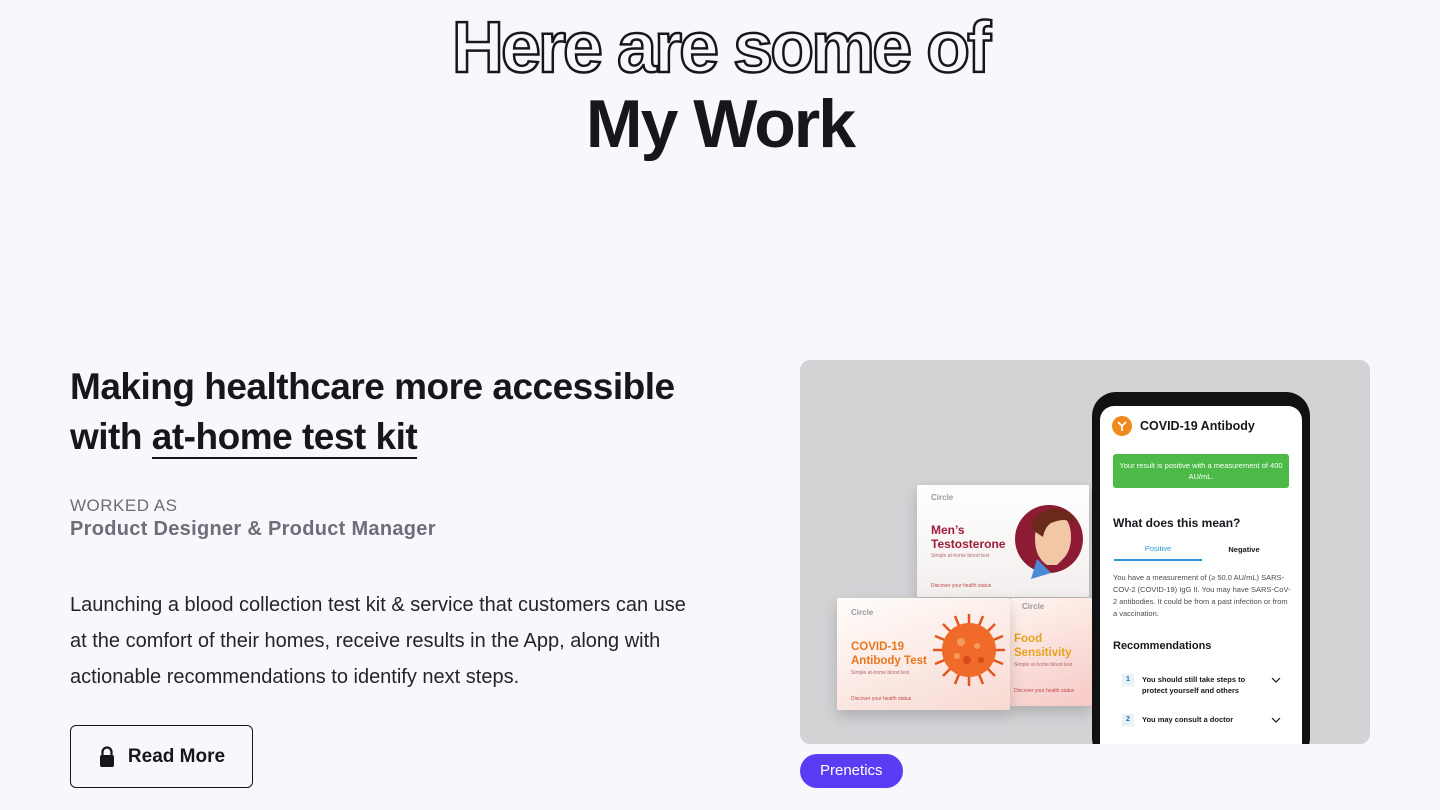 This screenshot has width=1440, height=810. Describe the element at coordinates (1244, 549) in the screenshot. I see `tab-negative: Negative` at that location.